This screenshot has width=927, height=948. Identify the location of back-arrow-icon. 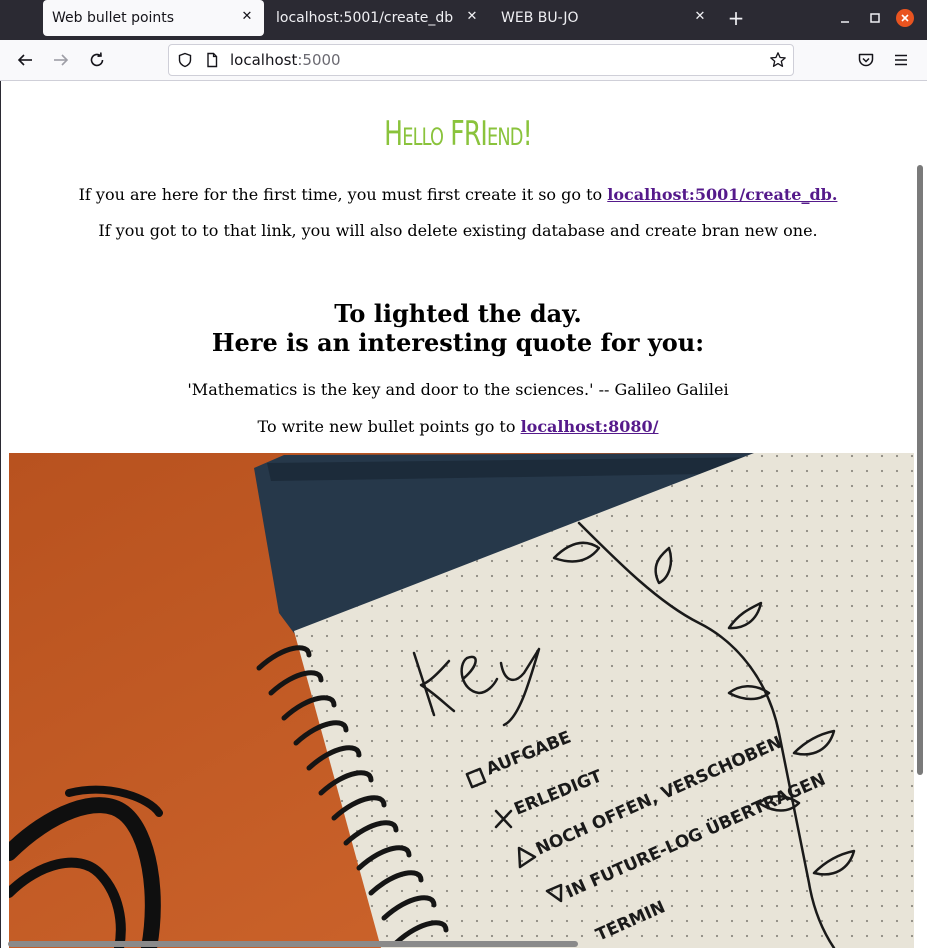
(25, 60).